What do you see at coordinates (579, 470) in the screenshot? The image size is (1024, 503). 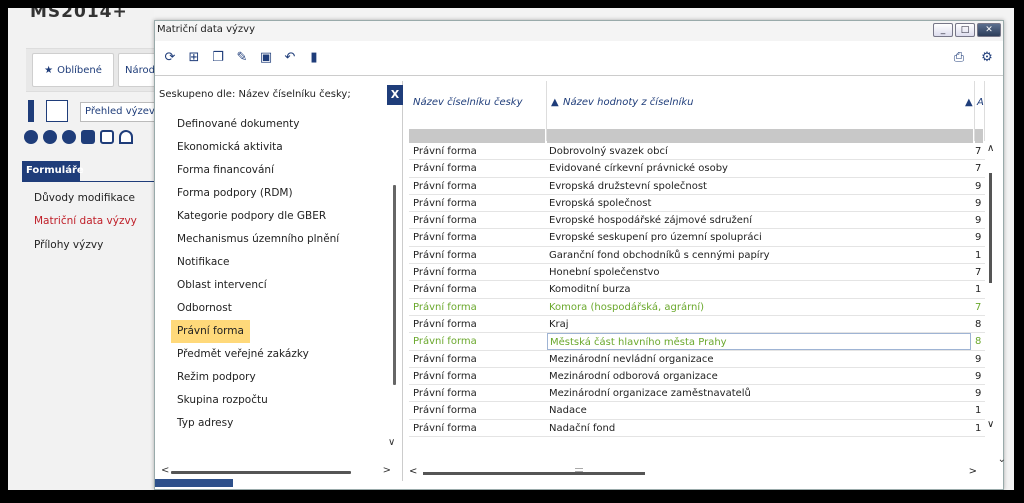 I see `resize-grip-icon` at bounding box center [579, 470].